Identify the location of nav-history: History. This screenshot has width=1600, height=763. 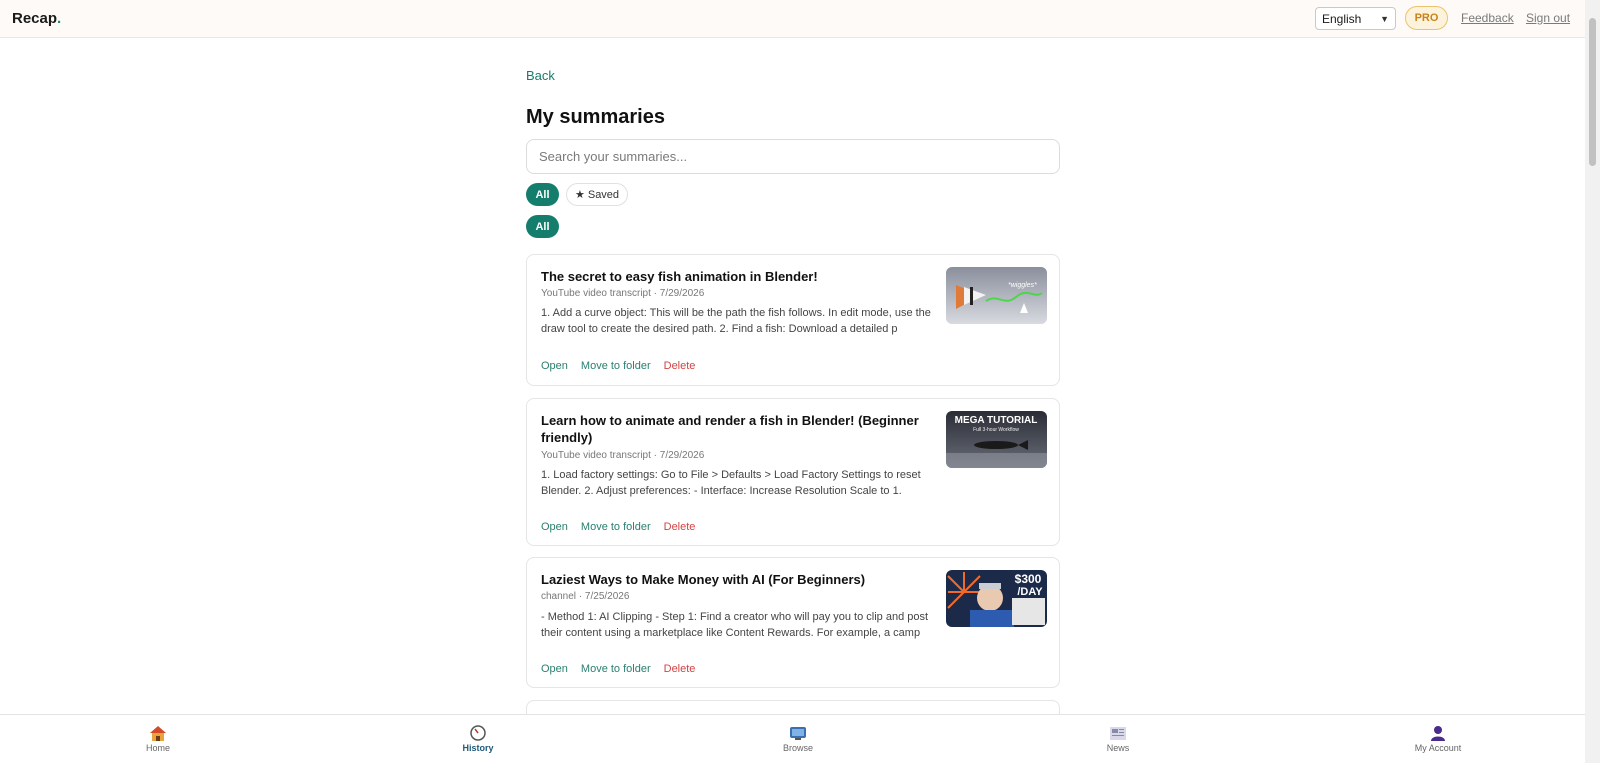
(478, 739).